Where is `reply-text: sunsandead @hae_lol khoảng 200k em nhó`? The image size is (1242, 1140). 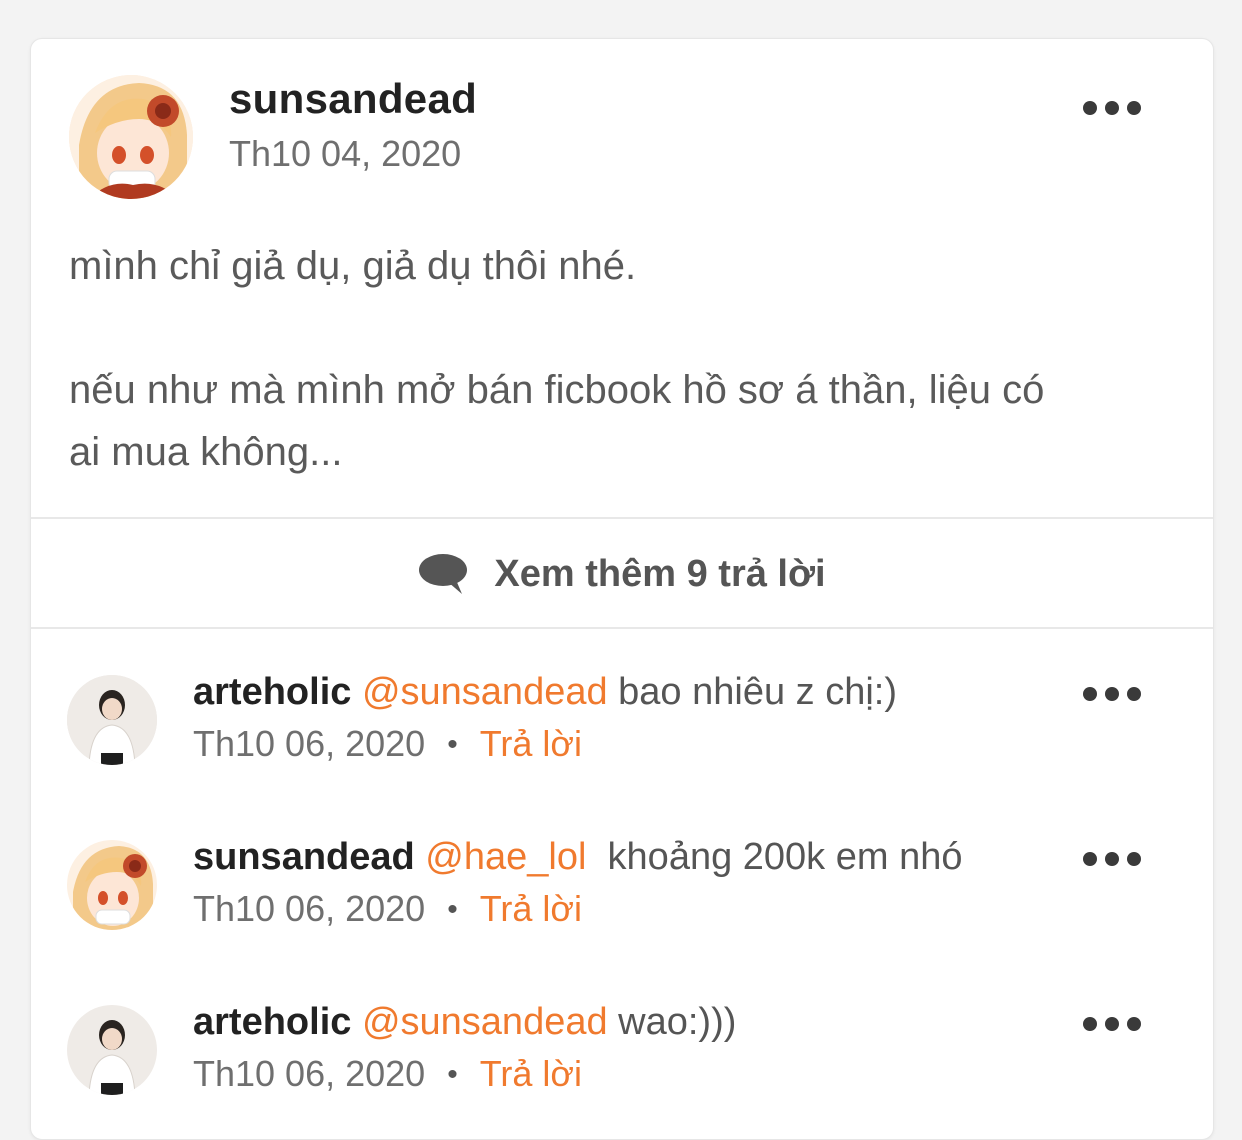 reply-text: sunsandead @hae_lol khoảng 200k em nhó is located at coordinates (578, 857).